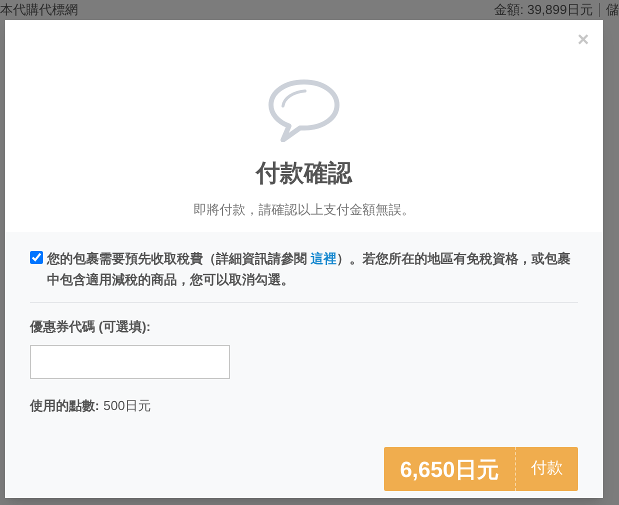  I want to click on site-title: 本代購代標網, so click(39, 10).